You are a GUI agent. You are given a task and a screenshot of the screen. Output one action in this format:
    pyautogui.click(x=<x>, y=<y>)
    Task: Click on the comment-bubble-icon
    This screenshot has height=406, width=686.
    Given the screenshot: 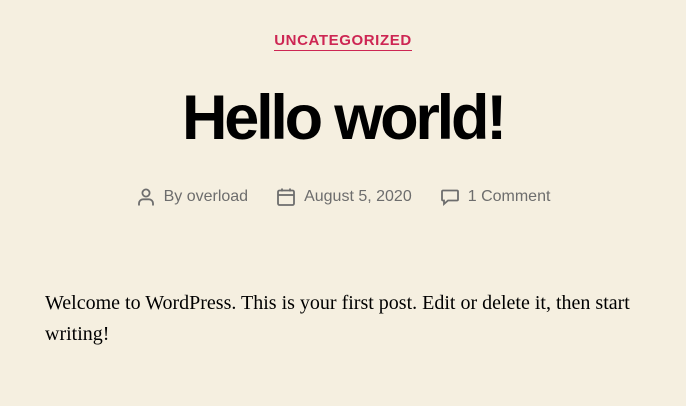 What is the action you would take?
    pyautogui.click(x=449, y=197)
    